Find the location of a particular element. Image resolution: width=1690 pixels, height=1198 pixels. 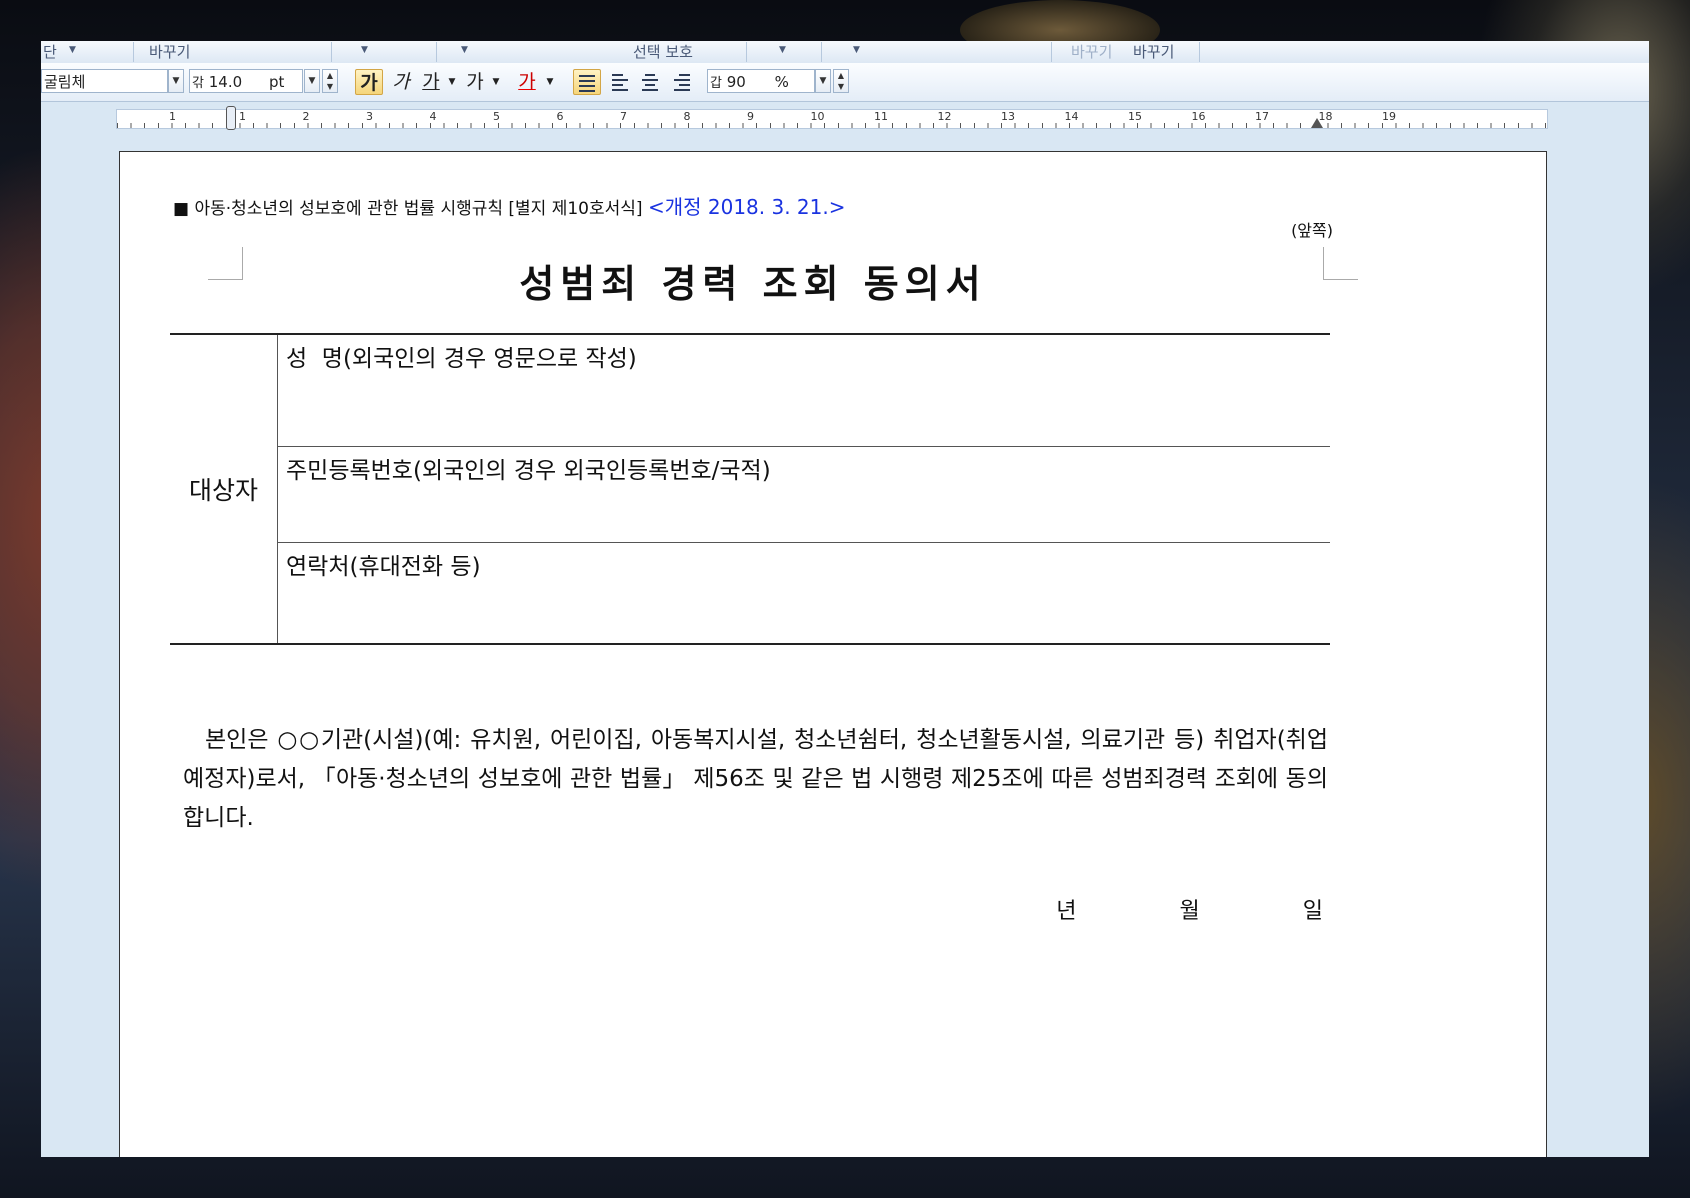

ruler-number: 15 is located at coordinates (1135, 116).